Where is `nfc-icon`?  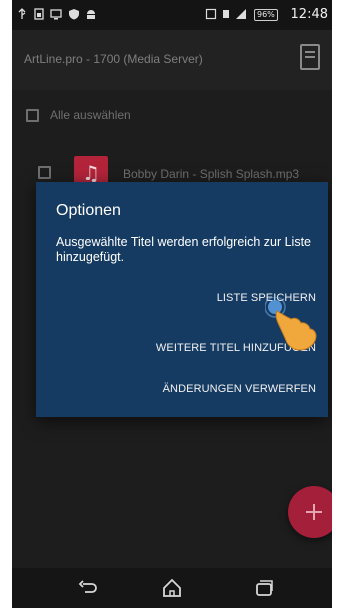 nfc-icon is located at coordinates (211, 14).